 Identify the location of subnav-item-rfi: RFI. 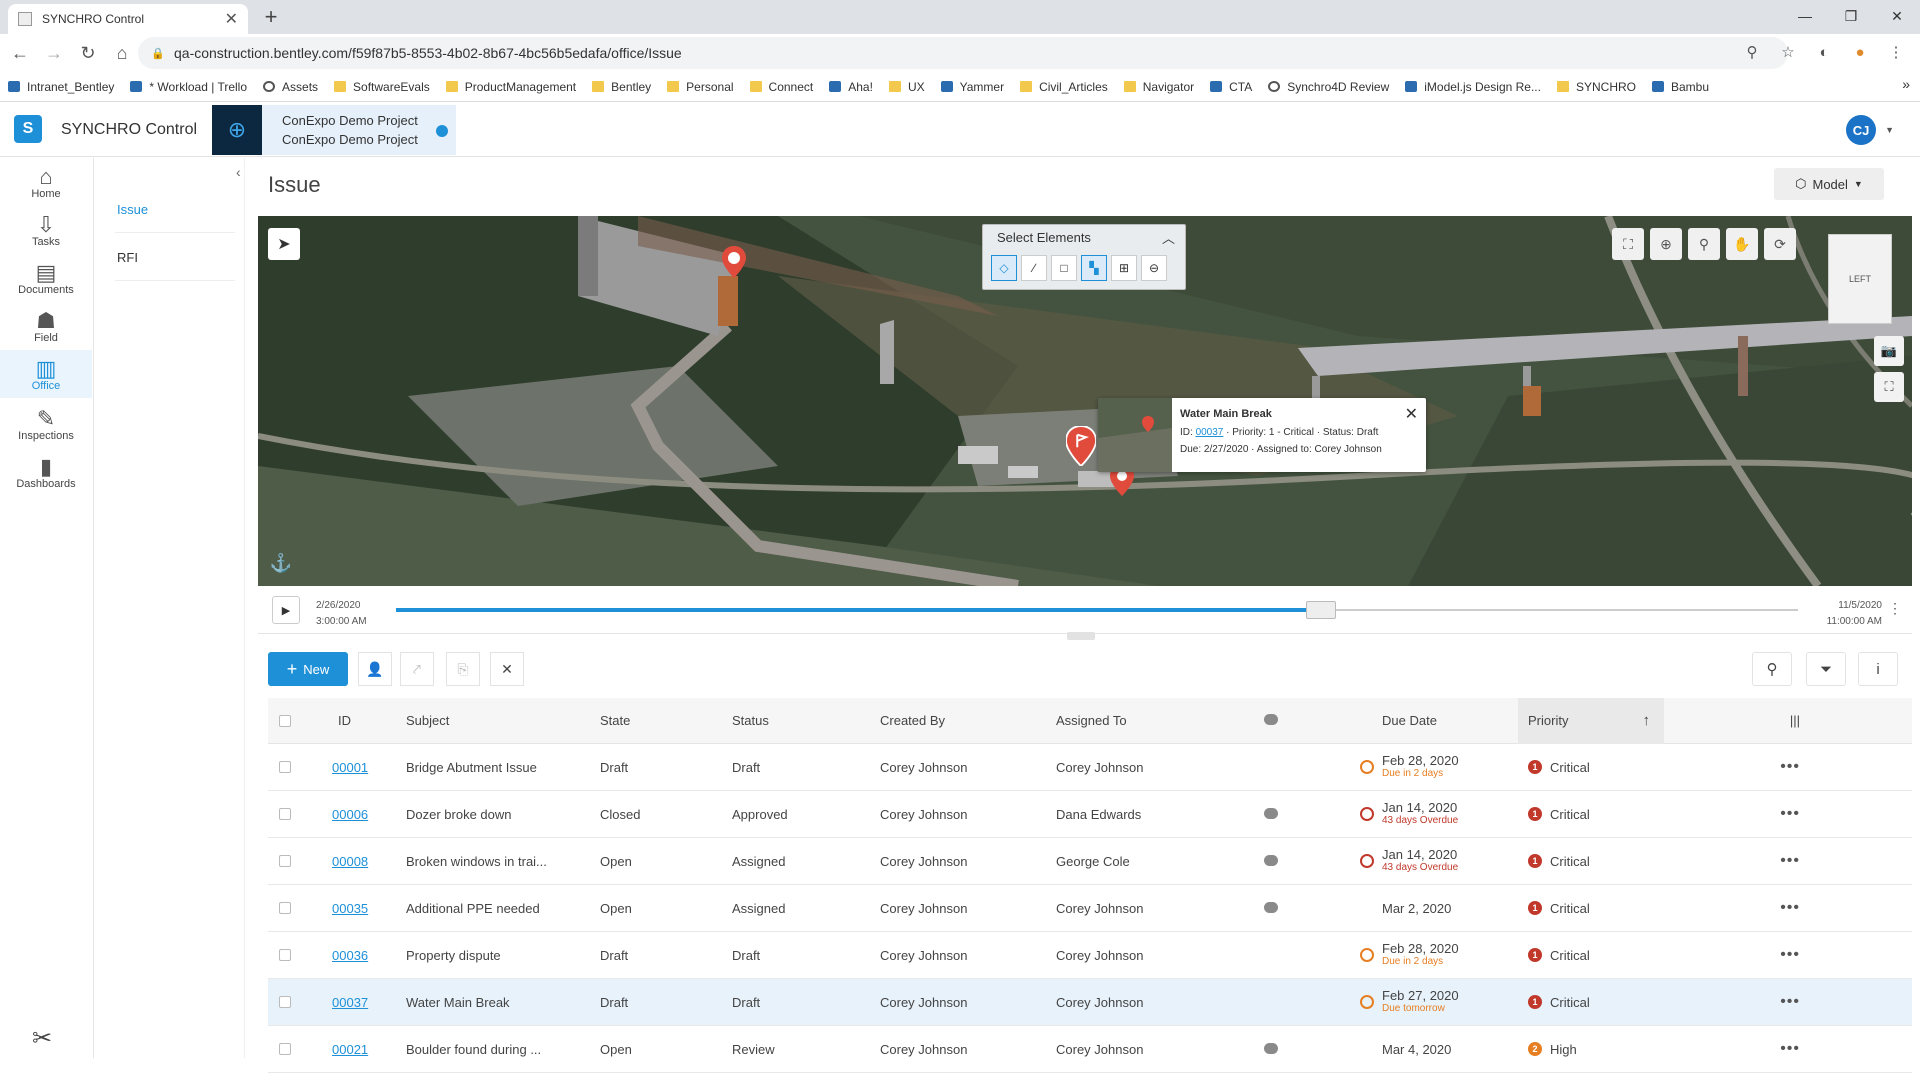
(127, 257).